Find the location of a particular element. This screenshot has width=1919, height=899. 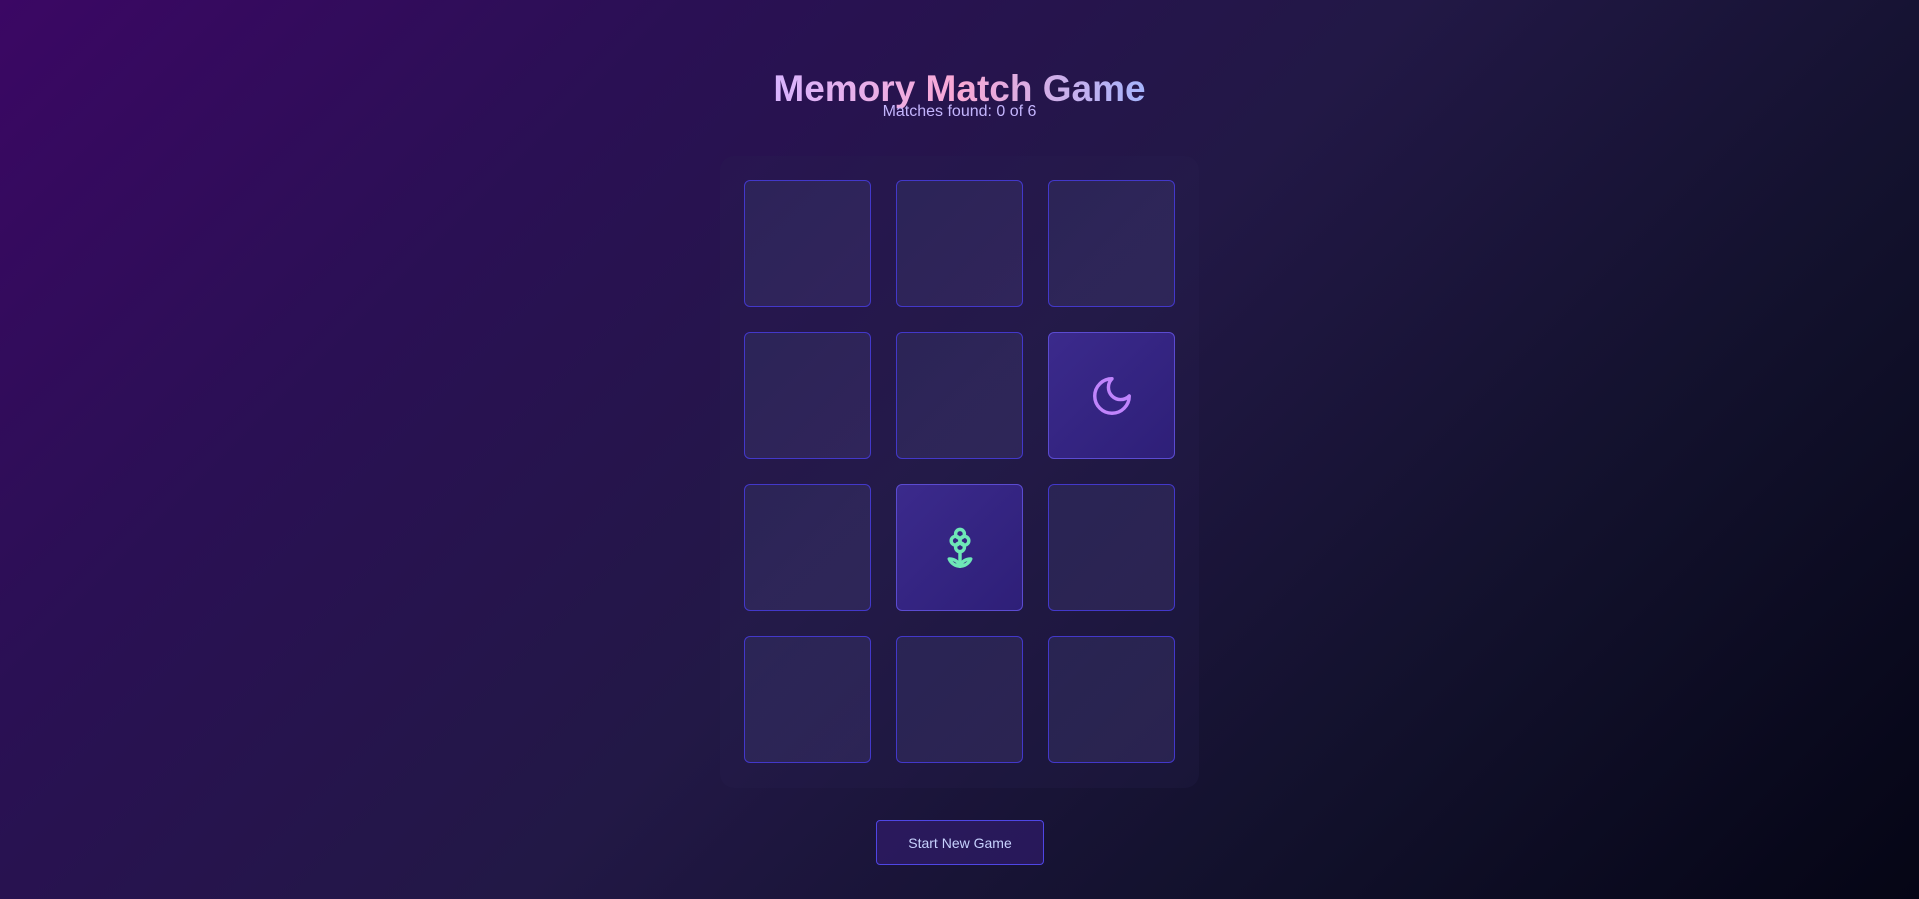

flower-icon is located at coordinates (959, 547).